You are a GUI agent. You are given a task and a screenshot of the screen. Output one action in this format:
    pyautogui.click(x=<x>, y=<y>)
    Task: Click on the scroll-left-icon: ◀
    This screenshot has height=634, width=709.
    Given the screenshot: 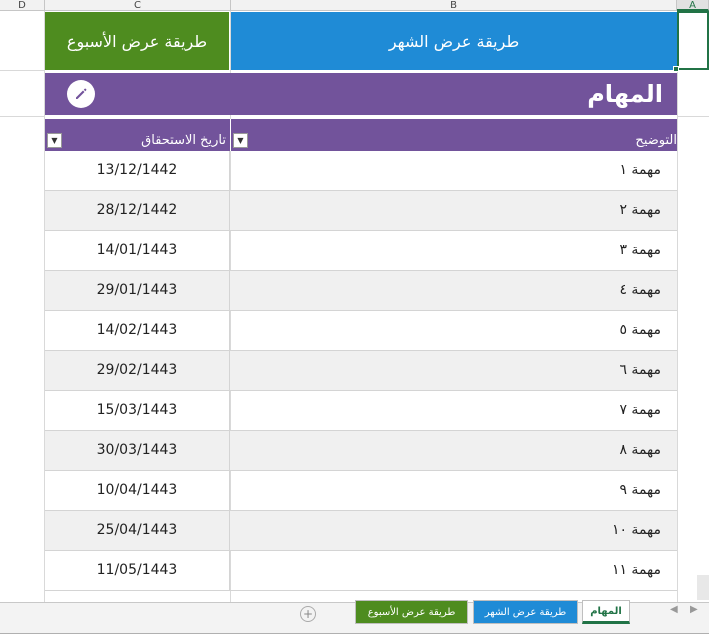 What is the action you would take?
    pyautogui.click(x=674, y=609)
    